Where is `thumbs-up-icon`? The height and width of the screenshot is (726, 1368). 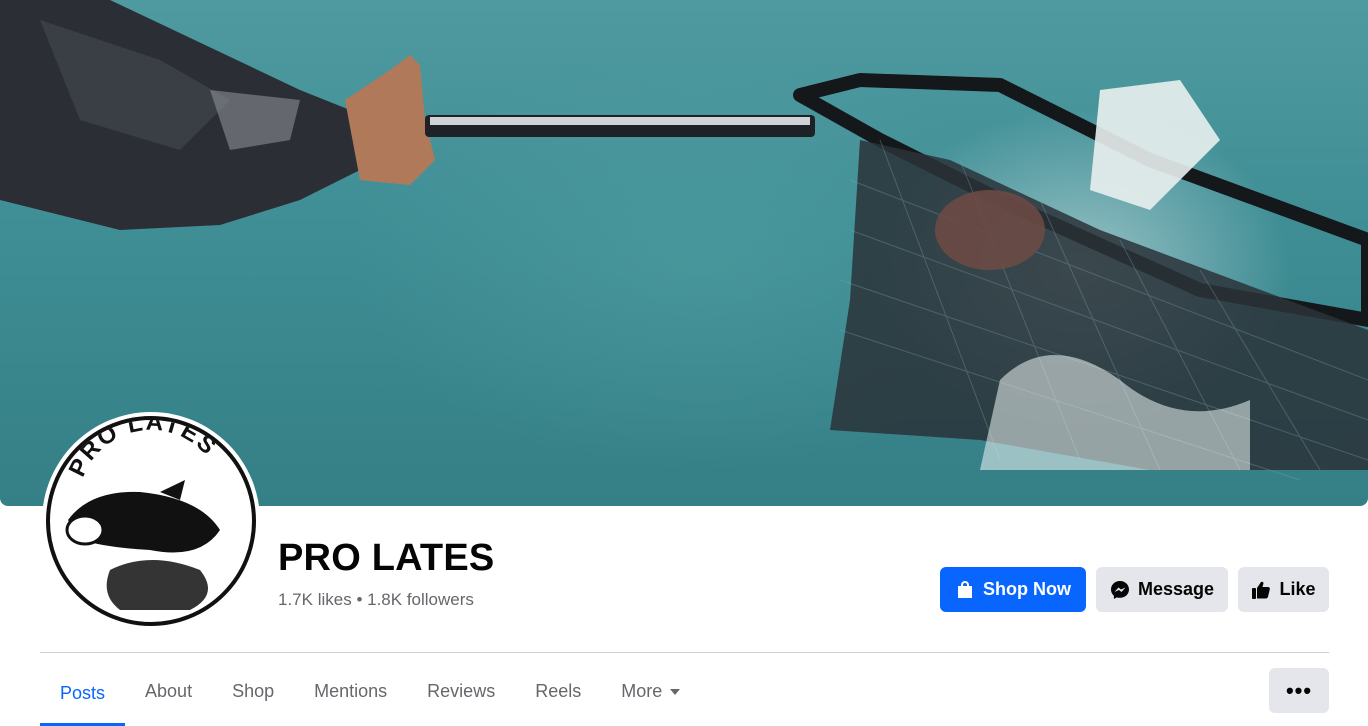 thumbs-up-icon is located at coordinates (1261, 590).